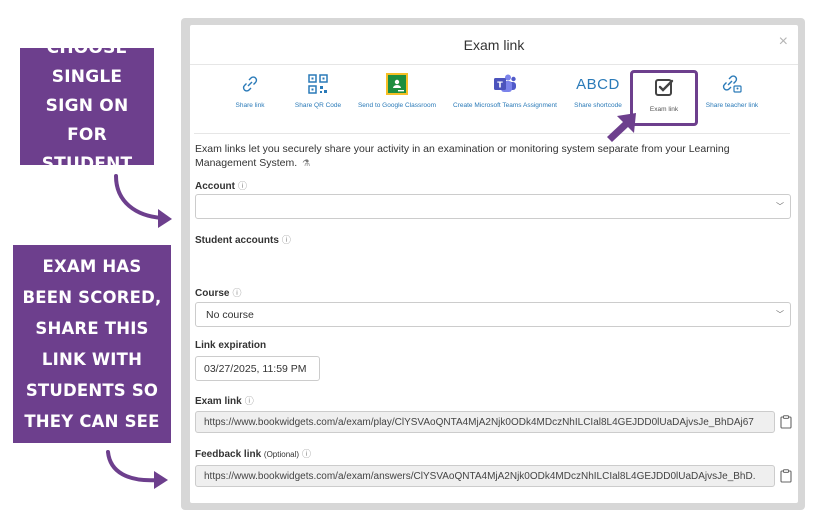  I want to click on tab-create-microsoft-teams-assignment: T Create Microsoft Teams Assignment, so click(505, 97).